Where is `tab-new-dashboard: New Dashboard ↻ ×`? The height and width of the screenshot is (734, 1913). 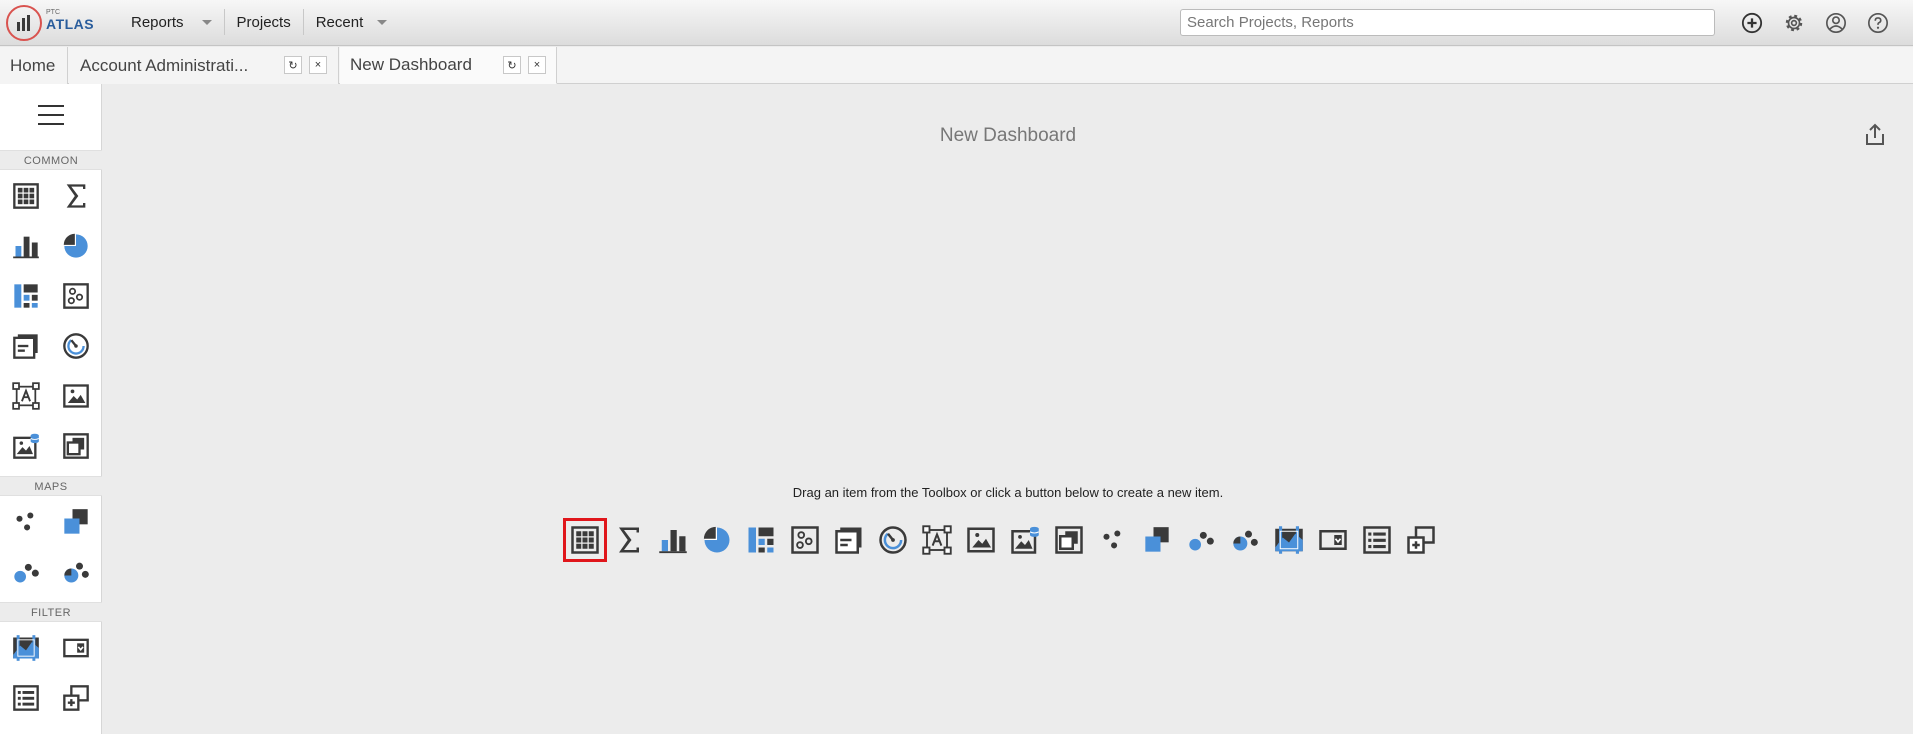 tab-new-dashboard: New Dashboard ↻ × is located at coordinates (448, 65).